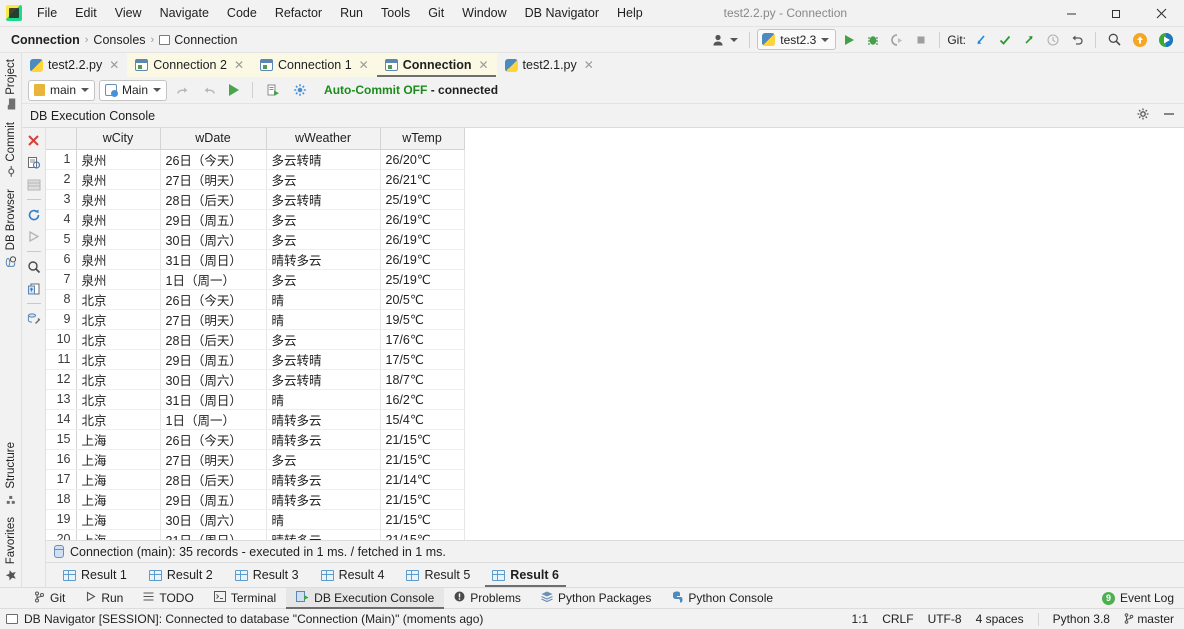  Describe the element at coordinates (945, 619) in the screenshot. I see `file-encoding: UTF-8` at that location.